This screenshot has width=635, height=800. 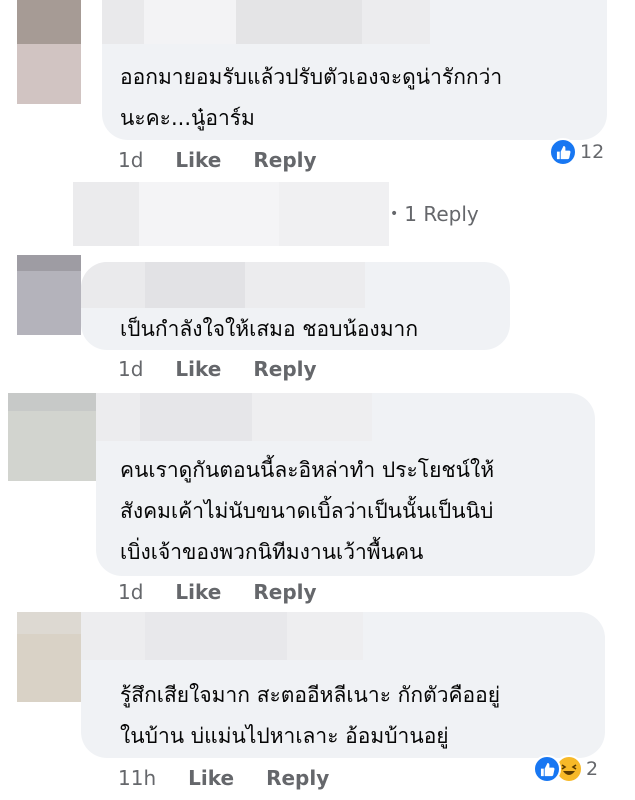 What do you see at coordinates (592, 769) in the screenshot?
I see `reaction-count: 2` at bounding box center [592, 769].